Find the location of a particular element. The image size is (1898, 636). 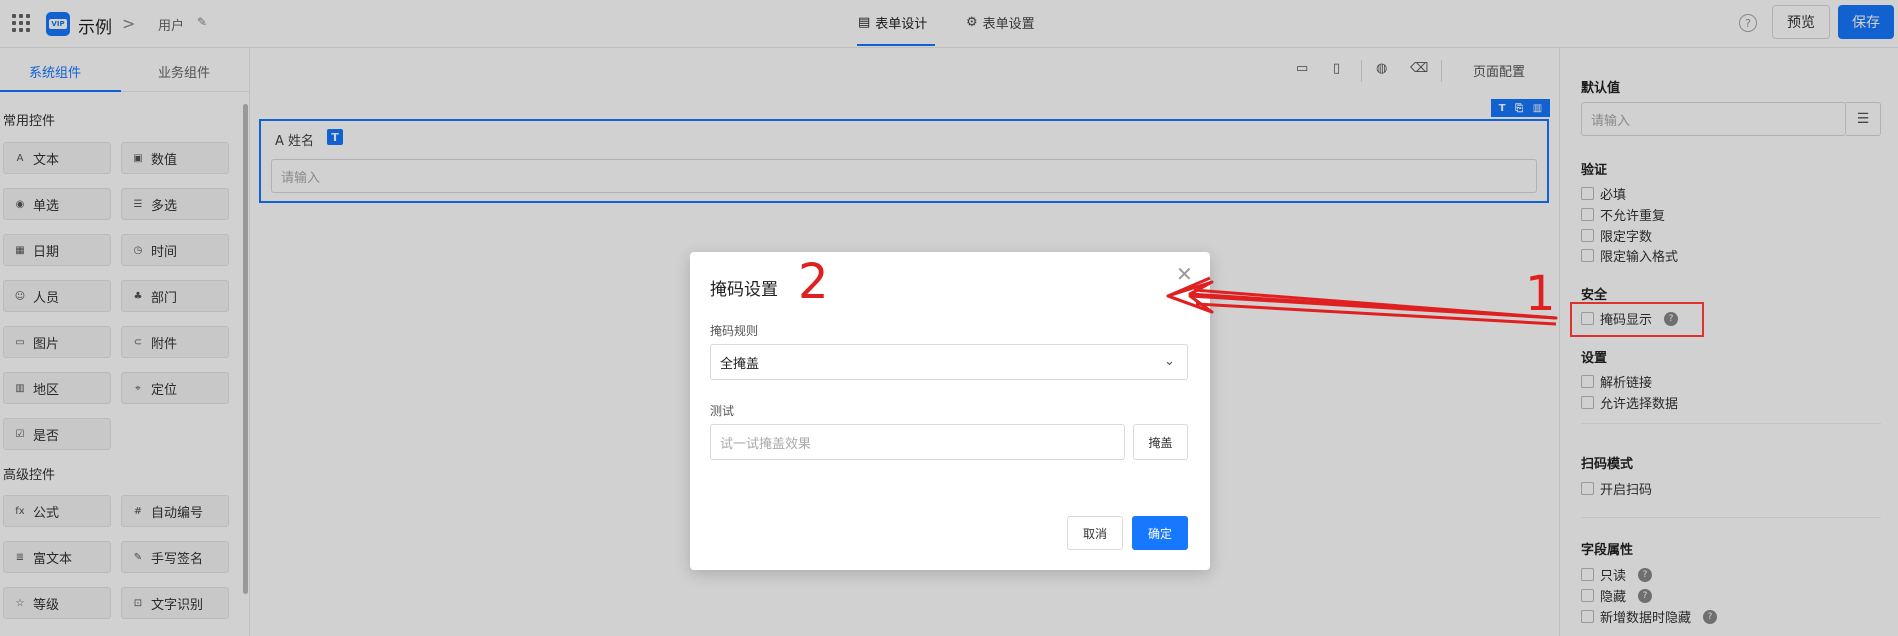

test-input: 试一试掩盖效果 is located at coordinates (917, 442).